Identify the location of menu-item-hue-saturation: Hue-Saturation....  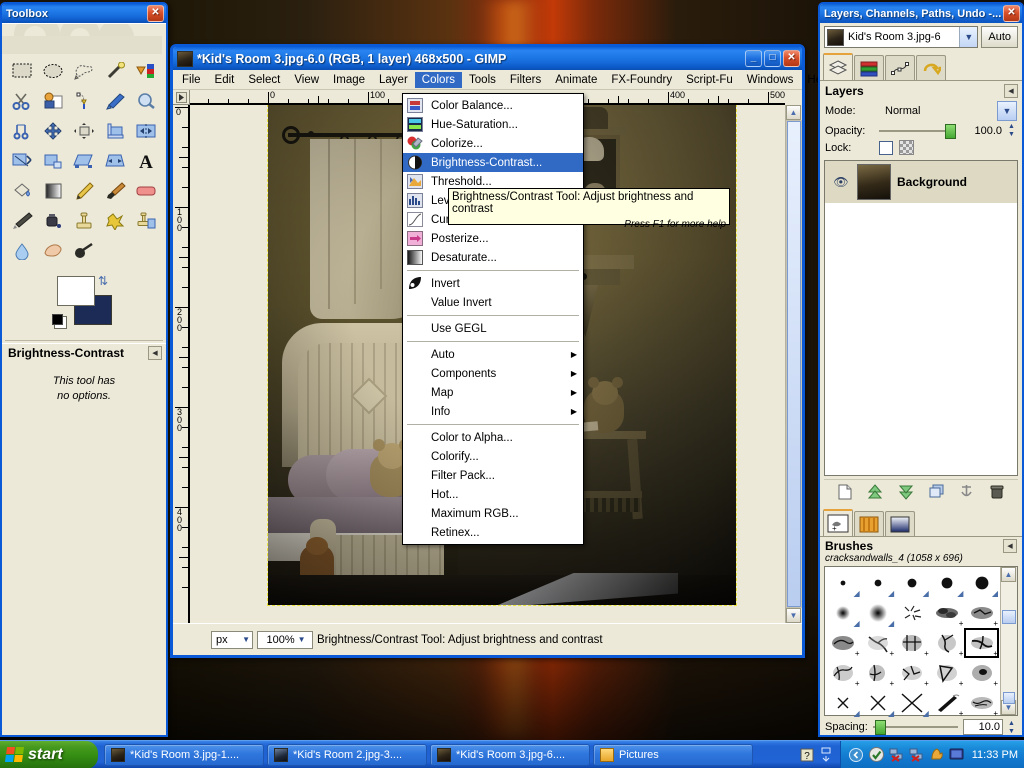
(493, 124).